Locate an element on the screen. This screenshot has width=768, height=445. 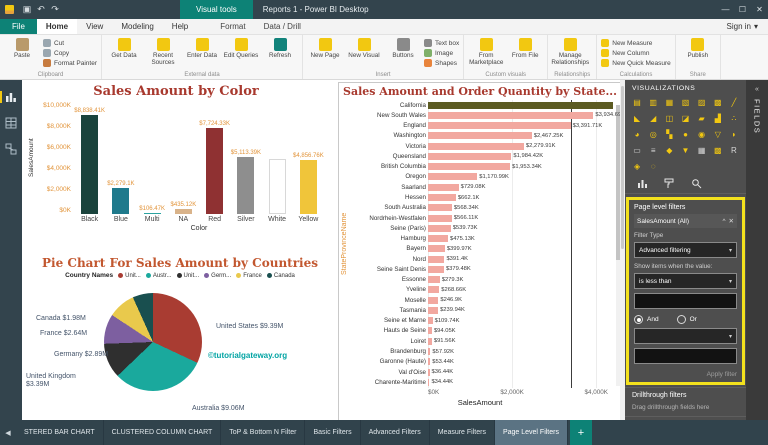
ribbon-format-painter-button: Format Painter is located at coordinates (70, 63).